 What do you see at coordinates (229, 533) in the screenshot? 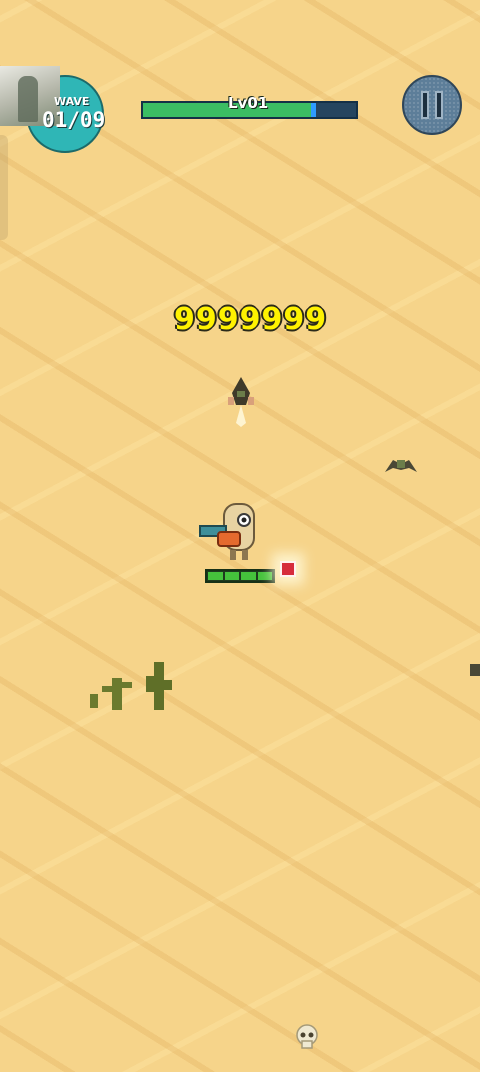
I see `player-robot-sprite` at bounding box center [229, 533].